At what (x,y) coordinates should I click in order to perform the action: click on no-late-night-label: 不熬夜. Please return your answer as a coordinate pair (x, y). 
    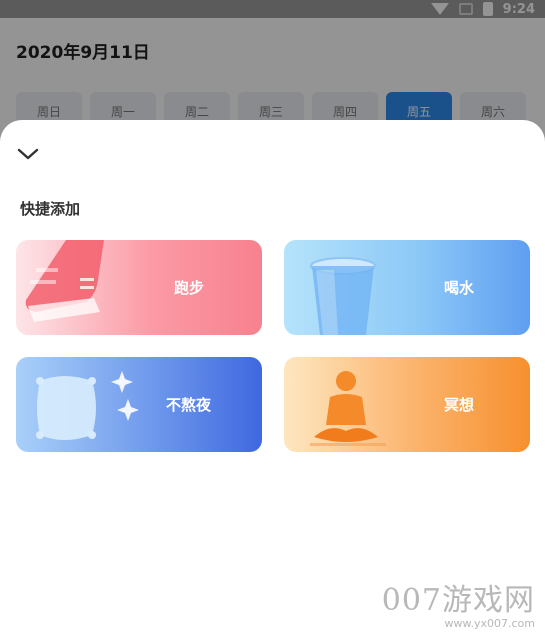
    Looking at the image, I should click on (189, 405).